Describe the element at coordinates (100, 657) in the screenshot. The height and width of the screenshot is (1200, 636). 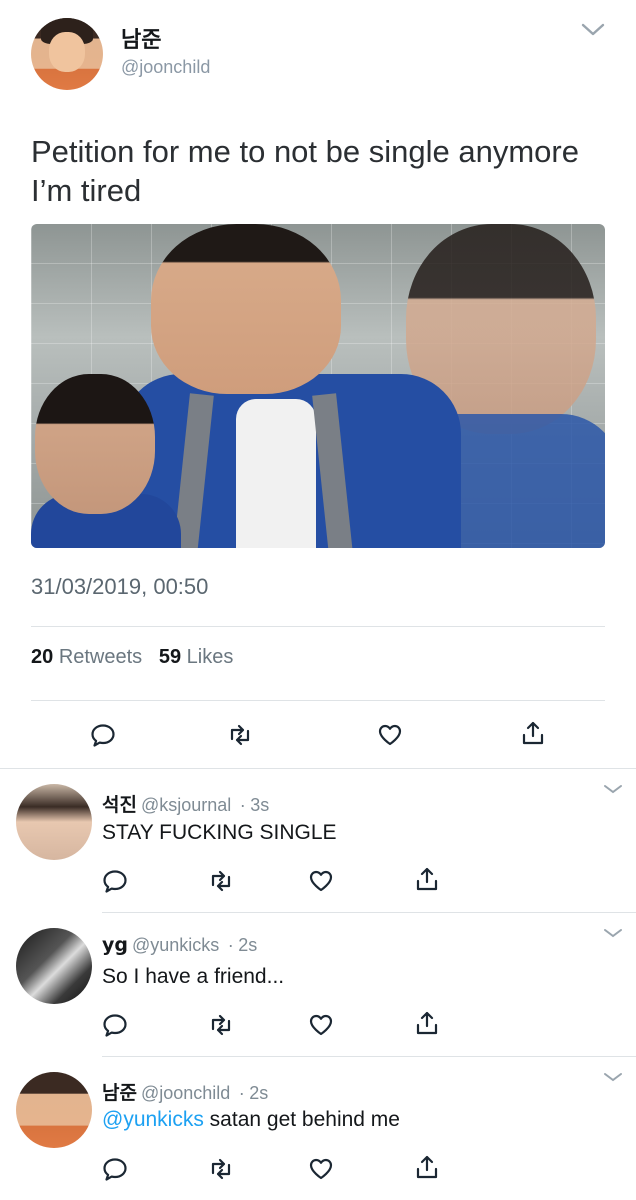
I see `retweets-label: Retweets` at that location.